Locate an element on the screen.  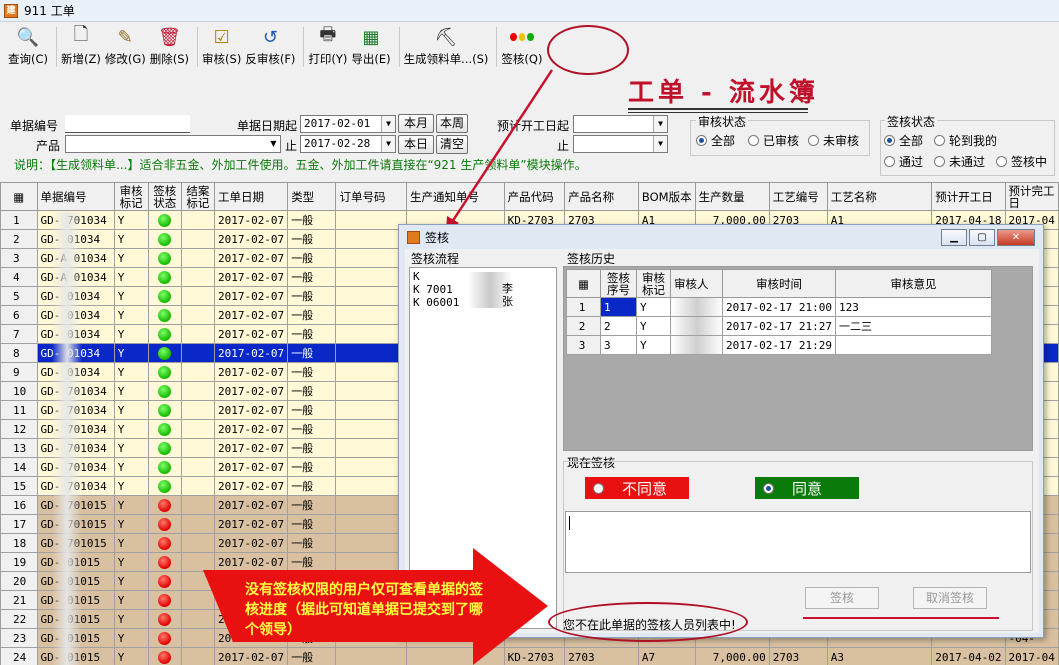
status-message: 您不在此单据的签核人员列表中! is located at coordinates (649, 625).